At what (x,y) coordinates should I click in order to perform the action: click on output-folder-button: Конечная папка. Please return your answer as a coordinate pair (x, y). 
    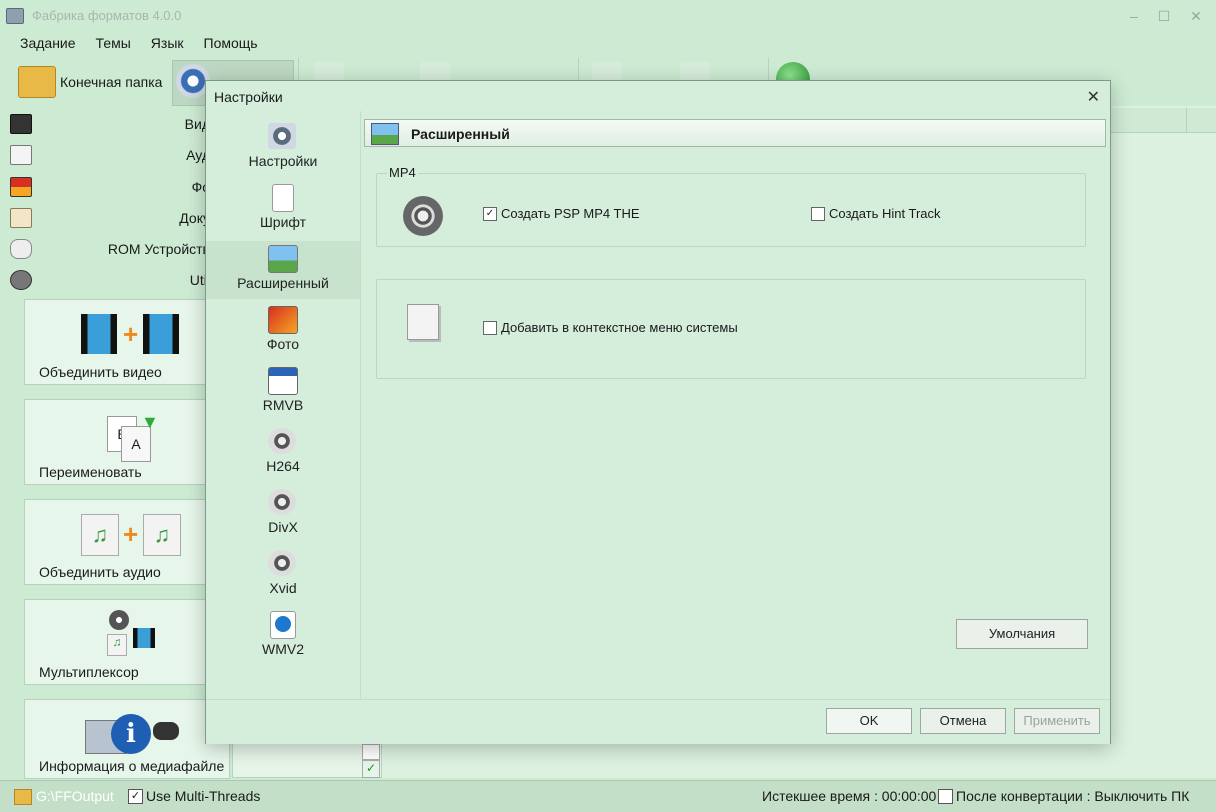
    Looking at the image, I should click on (111, 82).